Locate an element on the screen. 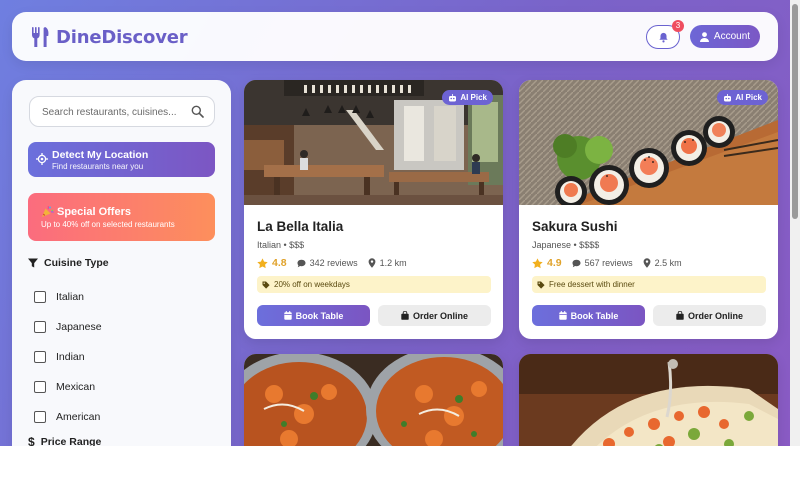 The height and width of the screenshot is (500, 800). cuisine-option-american: American is located at coordinates (68, 417).